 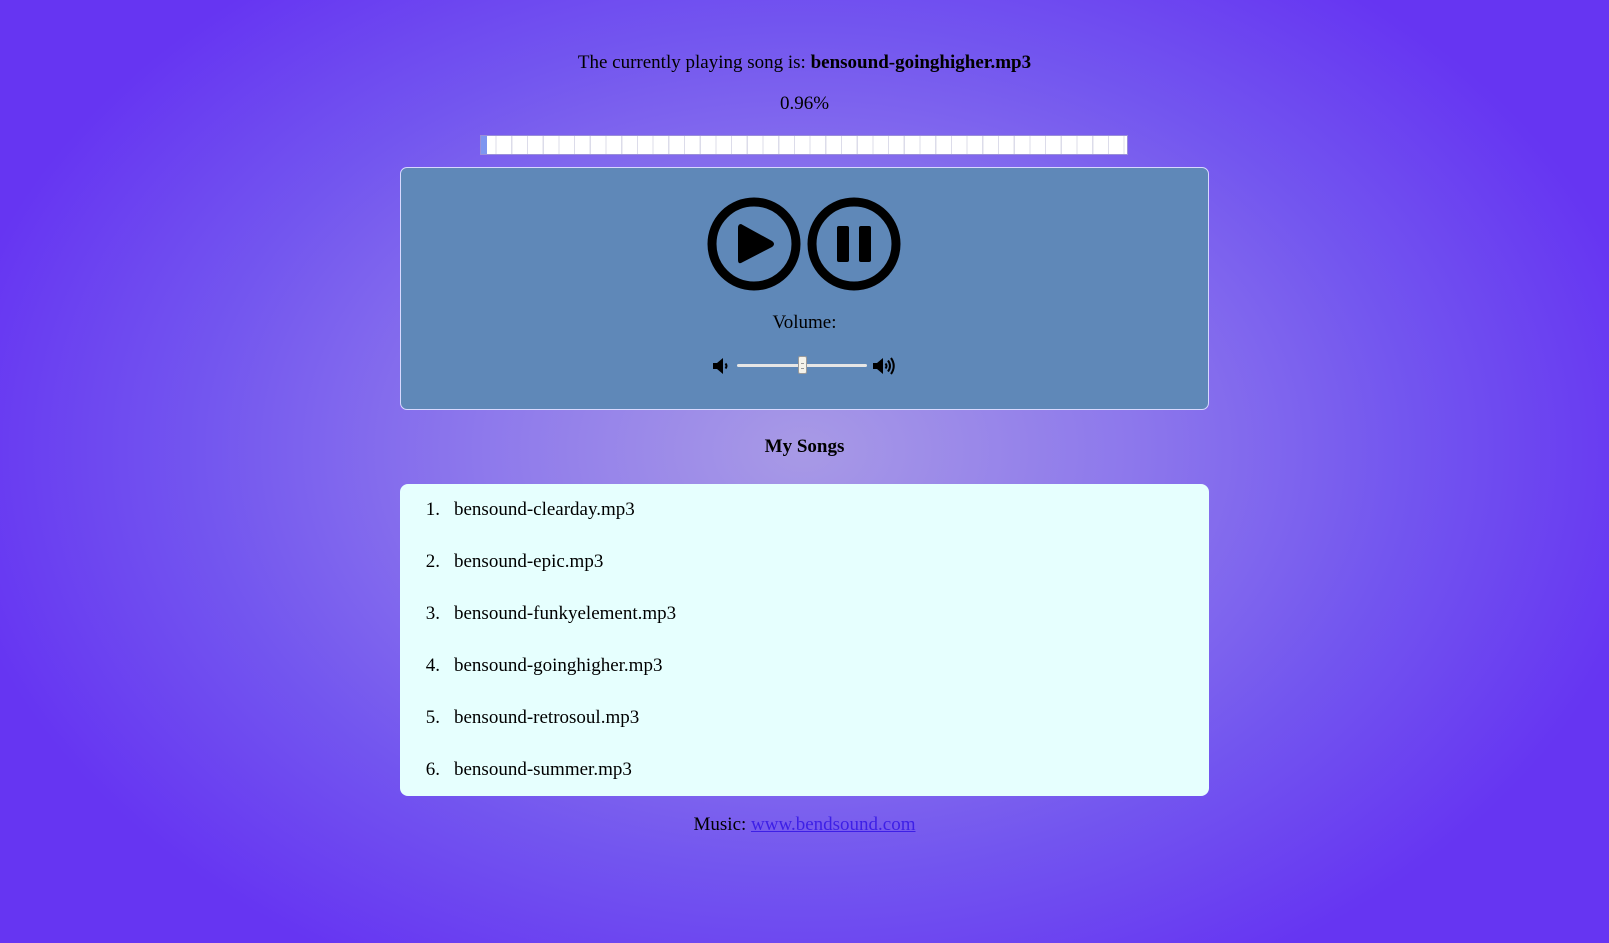 I want to click on song-item: 6. bensound-summer.mp3, so click(x=804, y=770).